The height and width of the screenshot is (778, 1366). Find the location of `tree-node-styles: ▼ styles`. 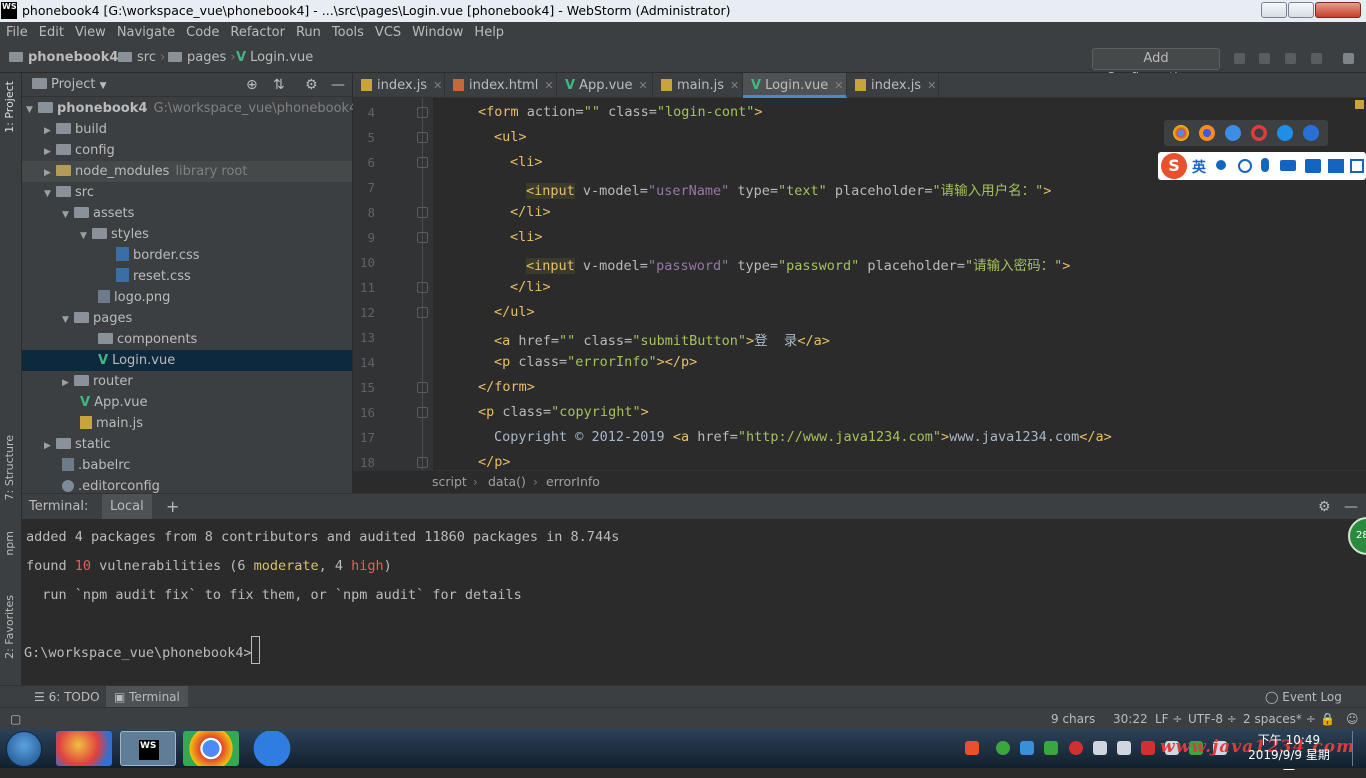

tree-node-styles: ▼ styles is located at coordinates (187, 234).